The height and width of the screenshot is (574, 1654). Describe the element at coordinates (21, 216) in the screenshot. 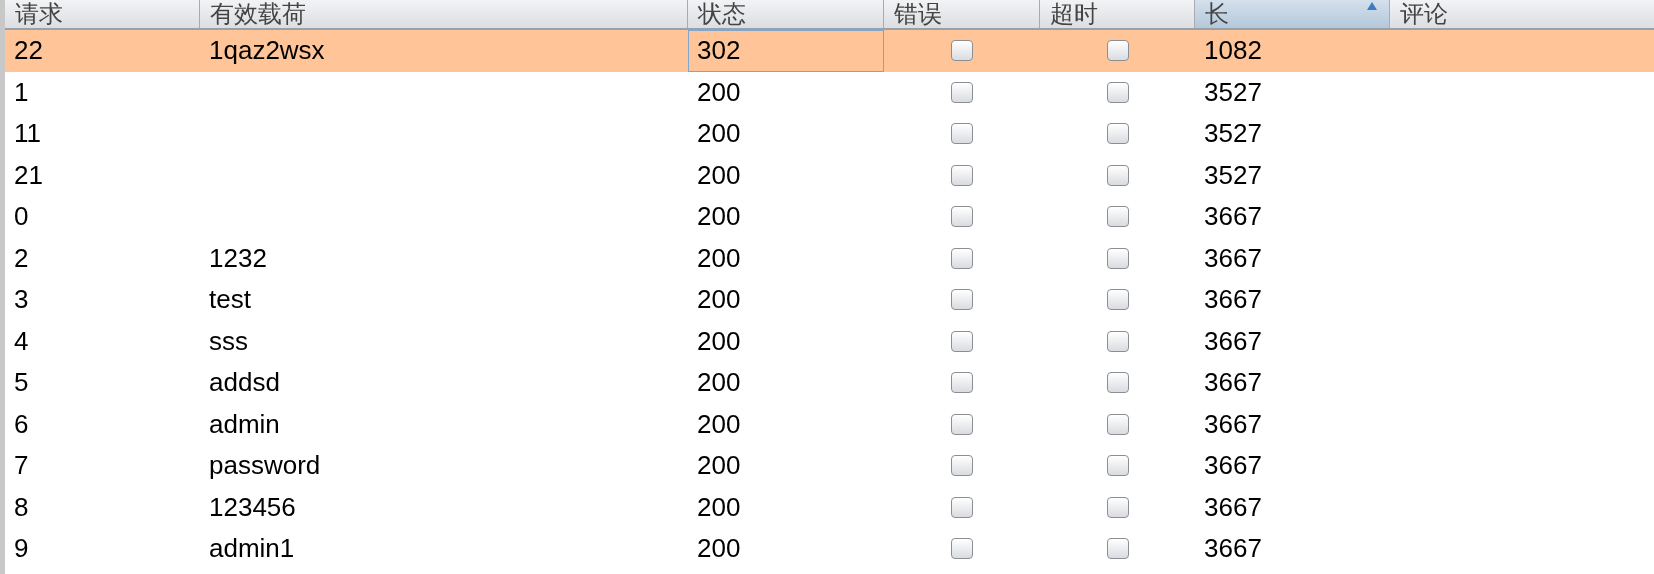

I see `table-cell-text: 0` at that location.